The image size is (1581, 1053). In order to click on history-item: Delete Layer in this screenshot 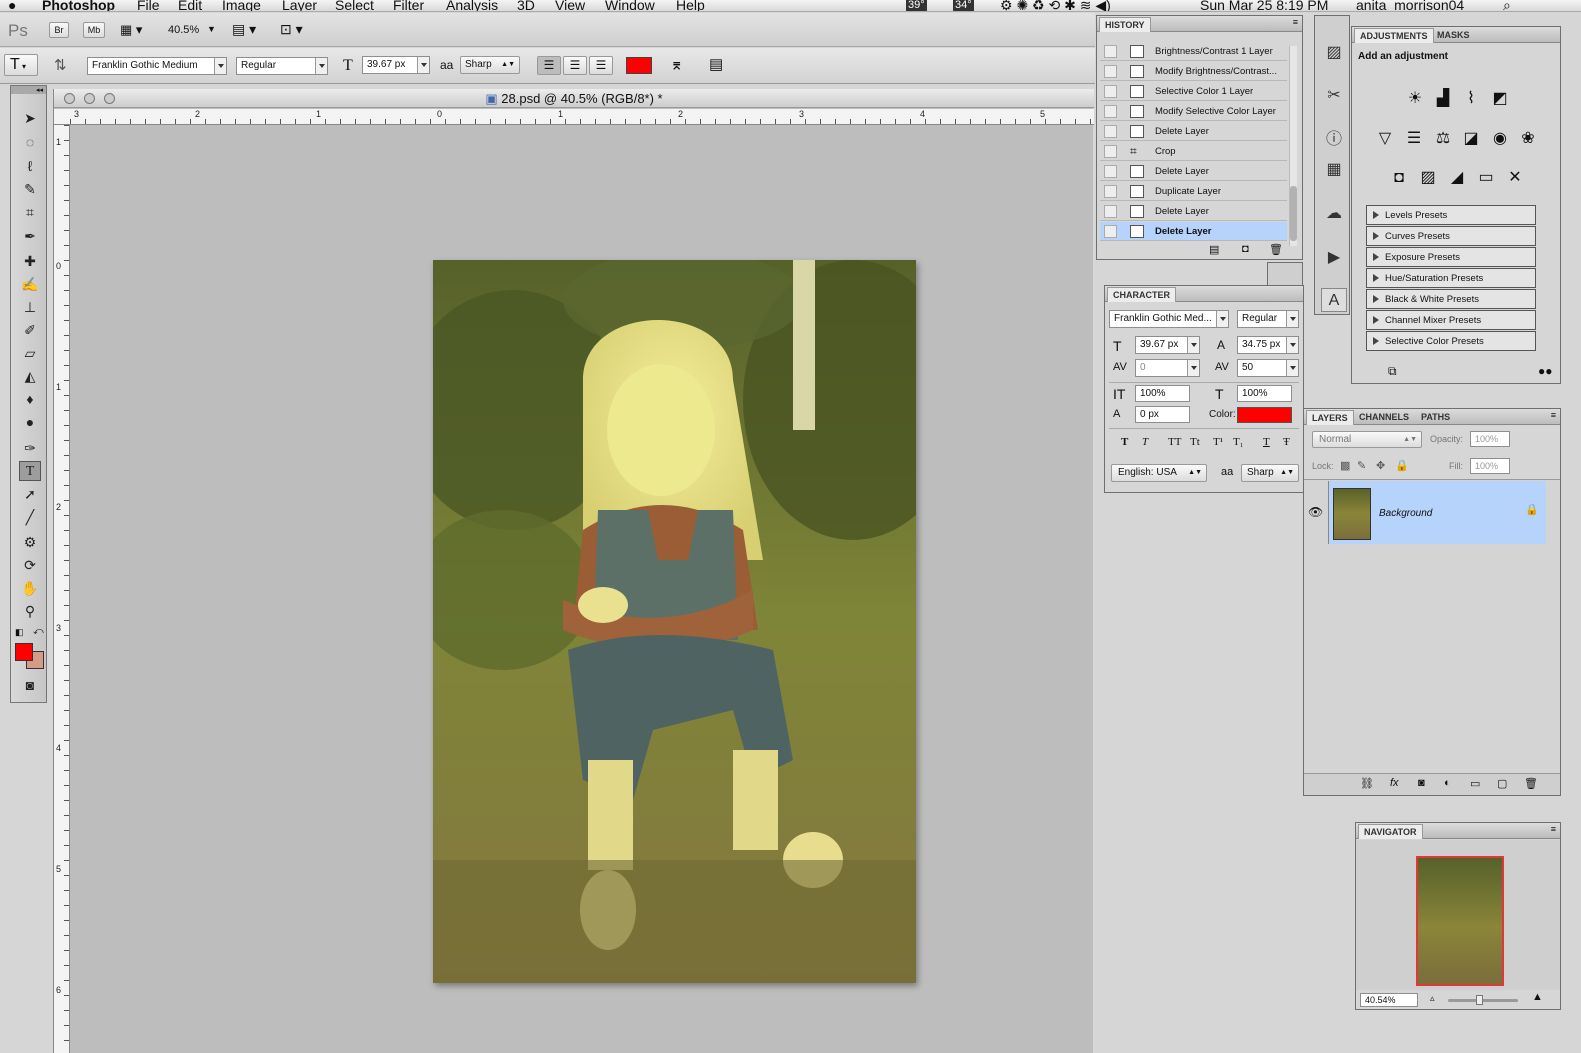, I will do `click(1193, 131)`.